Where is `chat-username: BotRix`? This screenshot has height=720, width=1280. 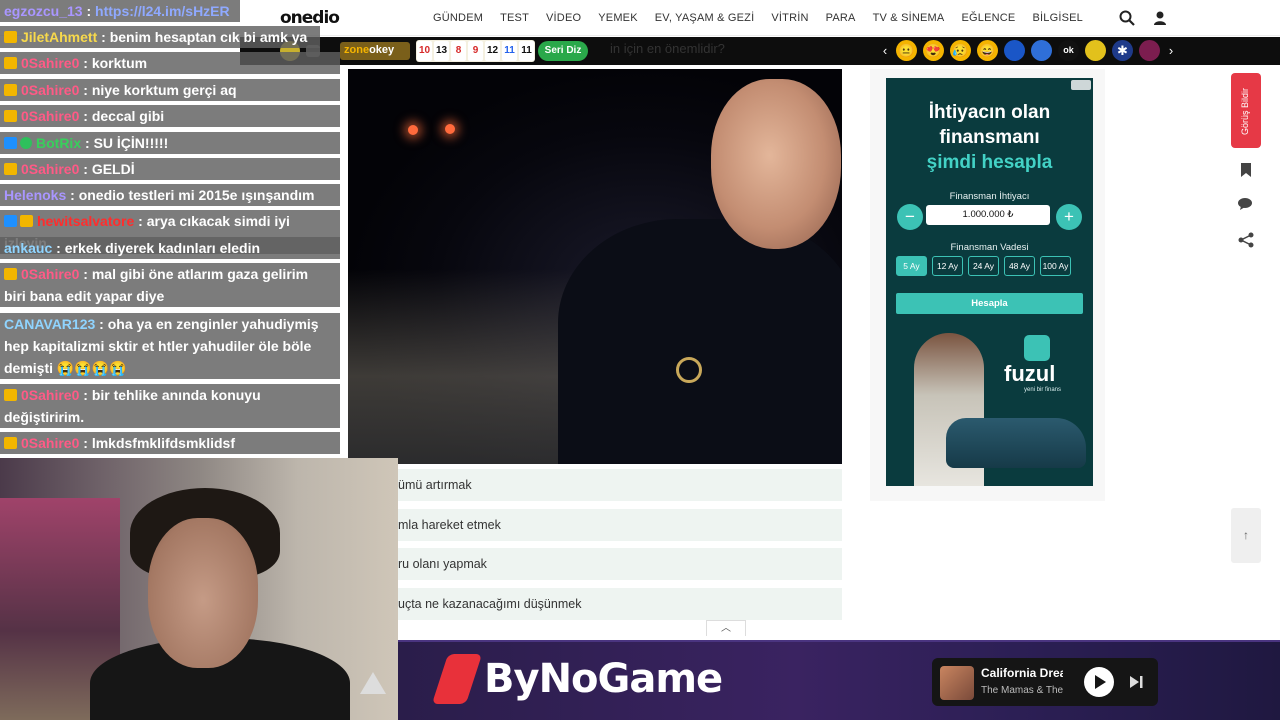
chat-username: BotRix is located at coordinates (58, 143).